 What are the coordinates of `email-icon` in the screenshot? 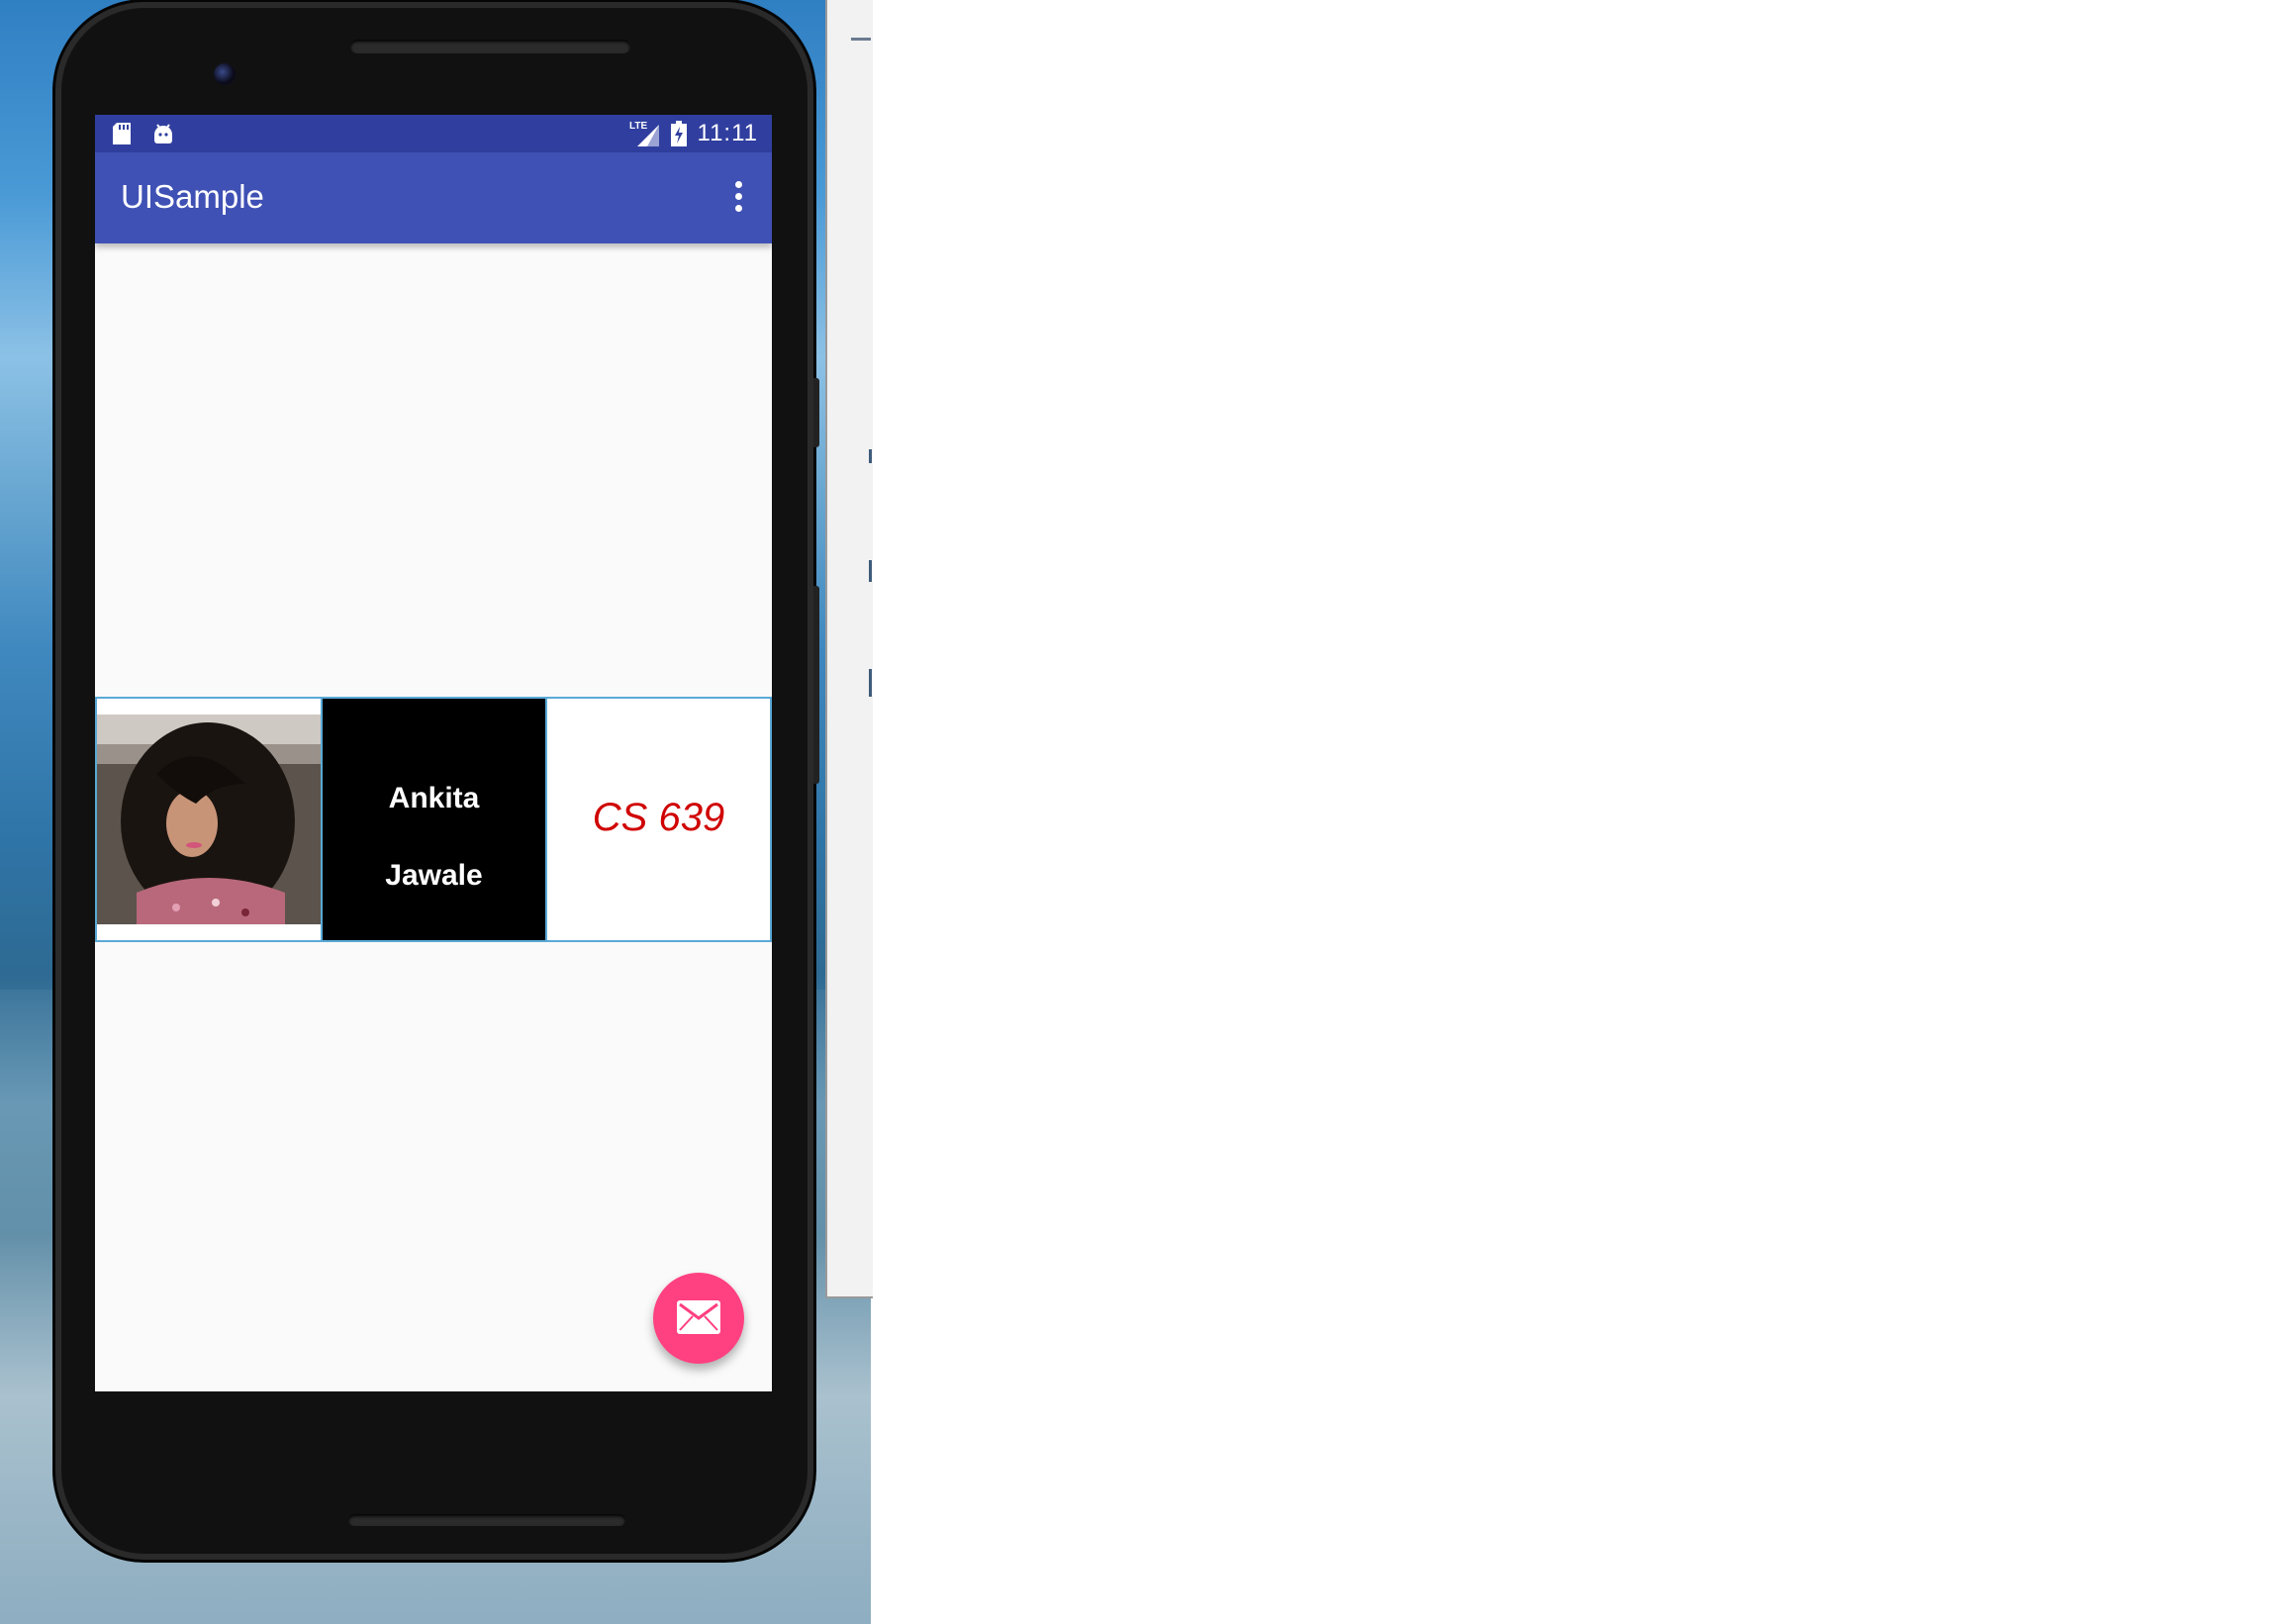 It's located at (698, 1317).